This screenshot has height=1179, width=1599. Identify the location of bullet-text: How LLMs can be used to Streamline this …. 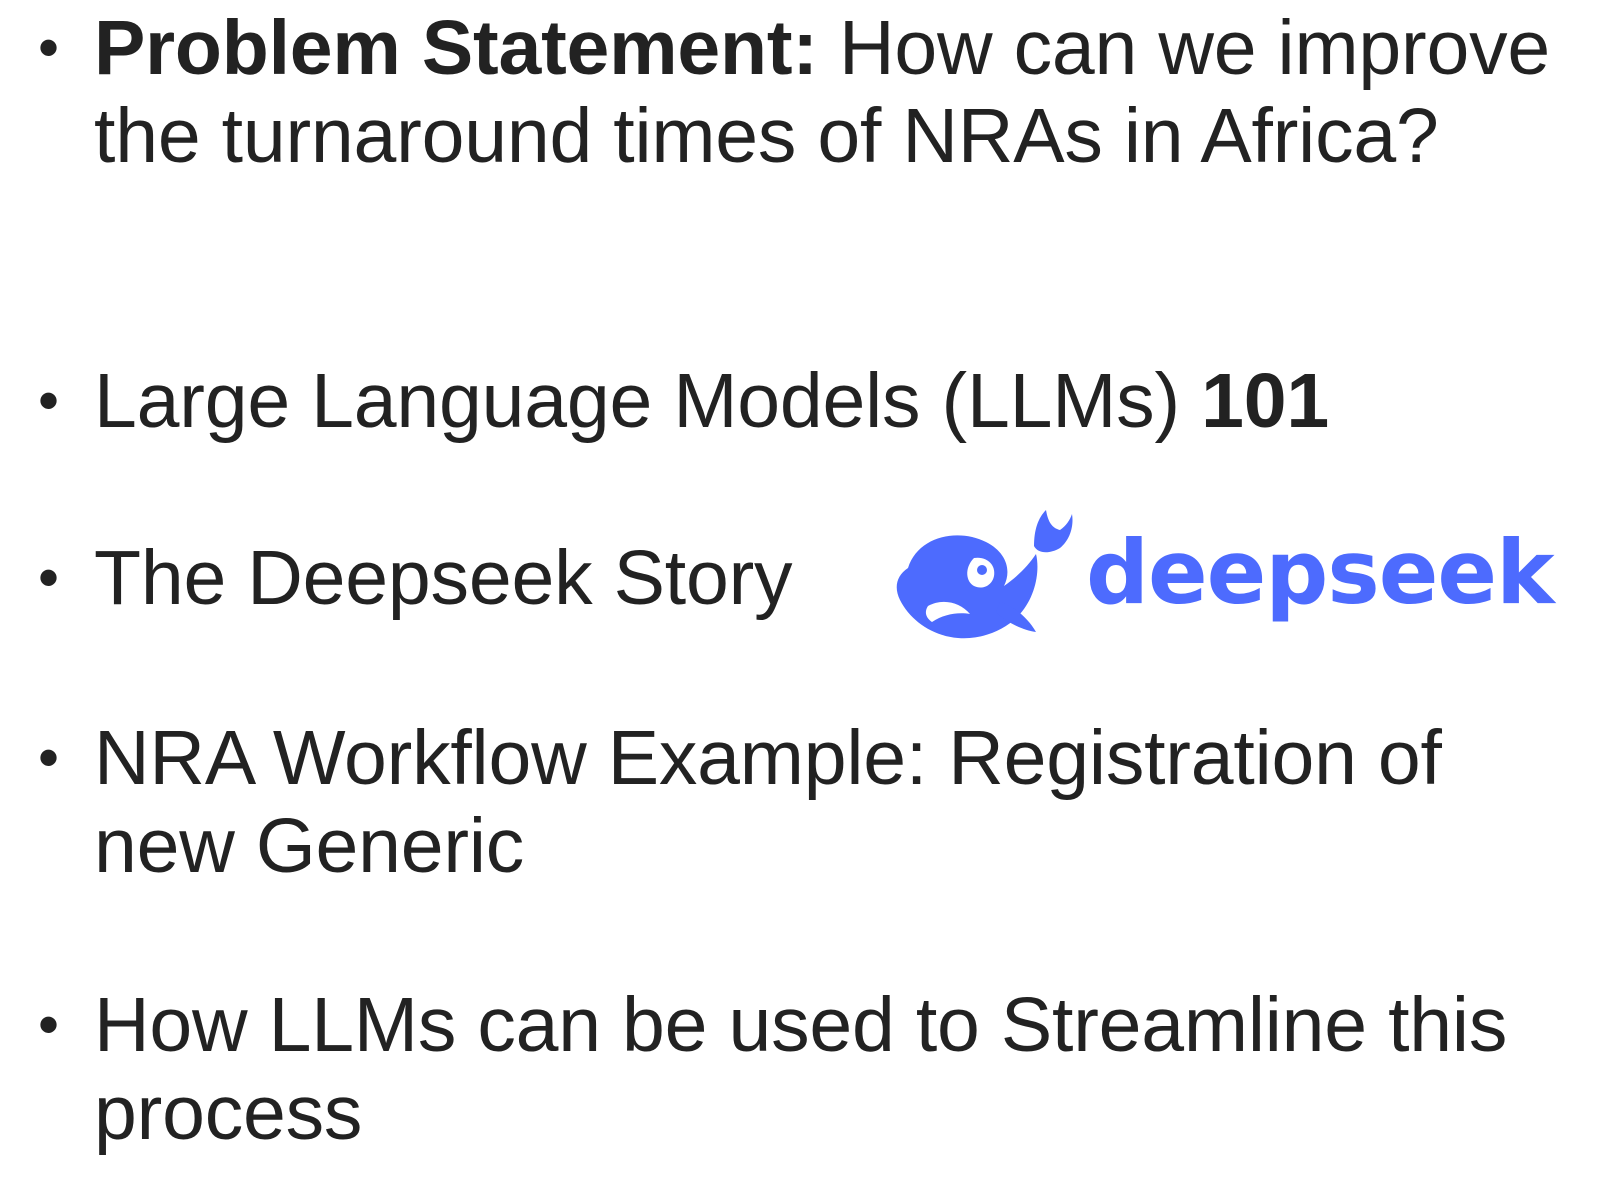
(834, 1069).